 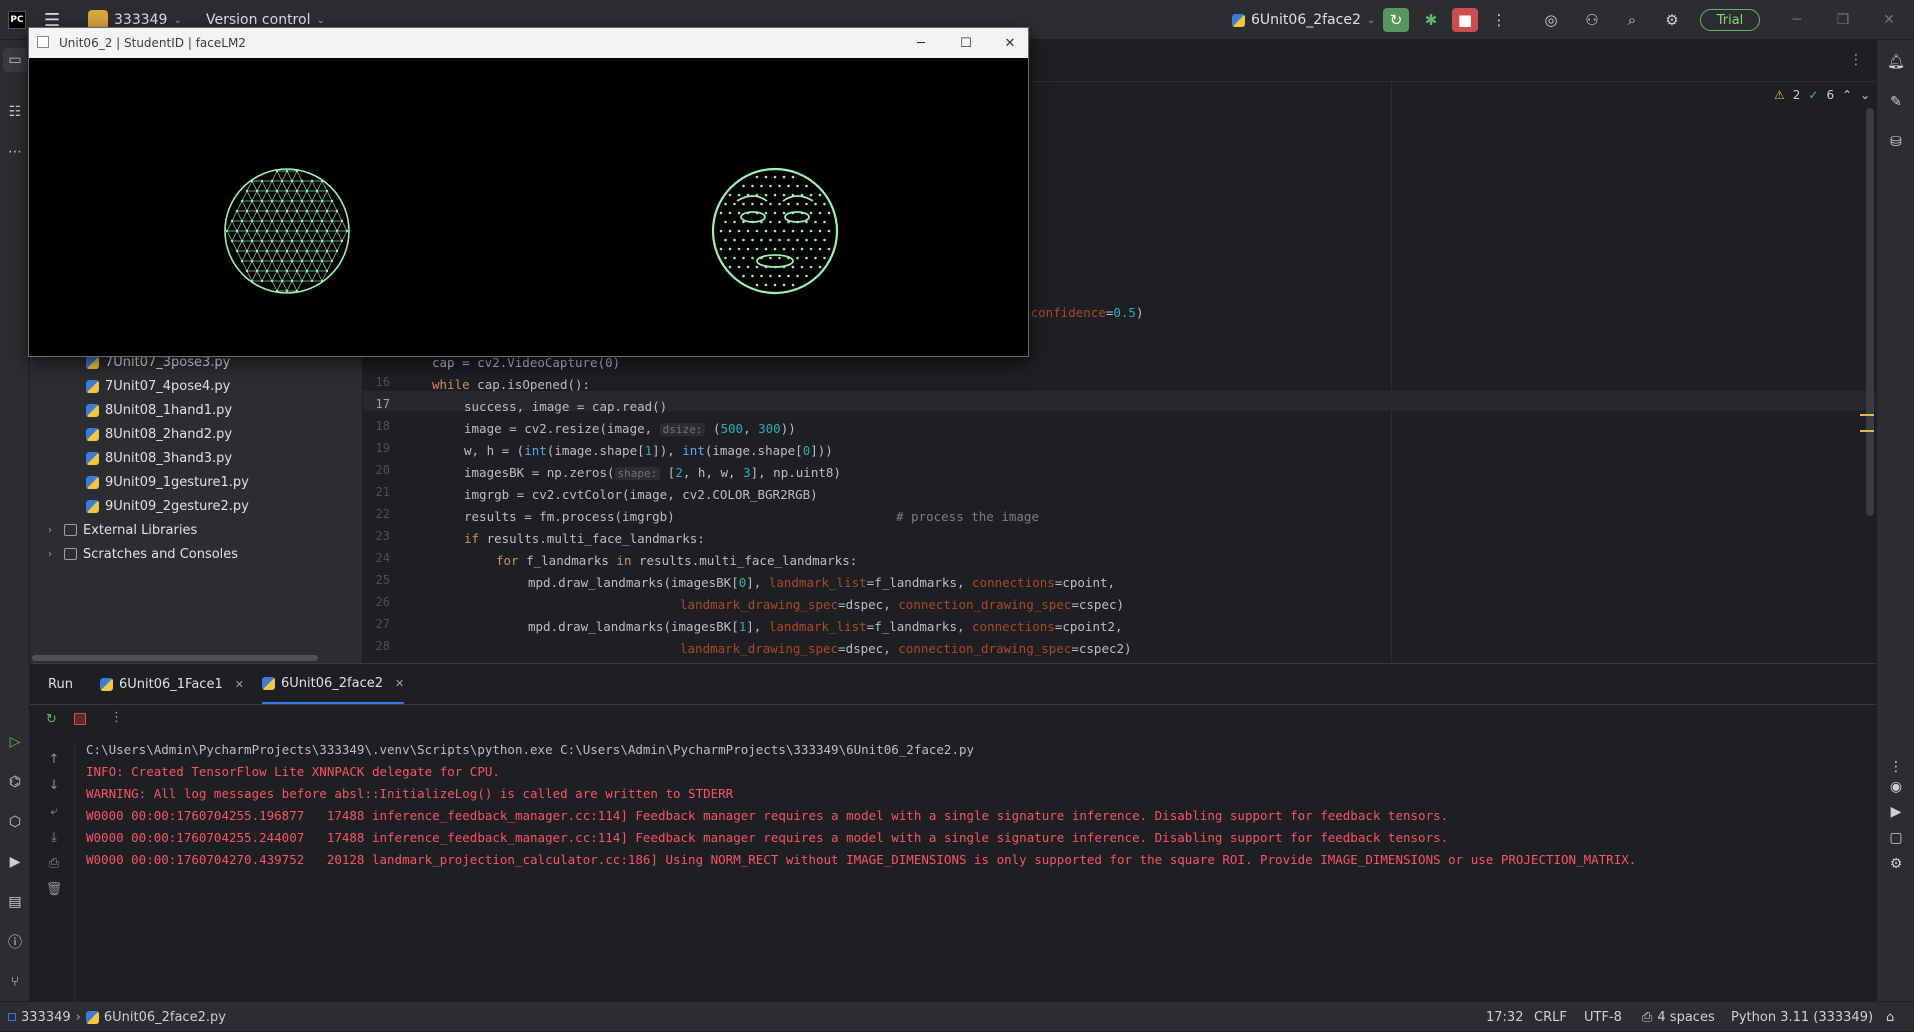 What do you see at coordinates (1865, 95) in the screenshot?
I see `chevron-down-icon: ⌄` at bounding box center [1865, 95].